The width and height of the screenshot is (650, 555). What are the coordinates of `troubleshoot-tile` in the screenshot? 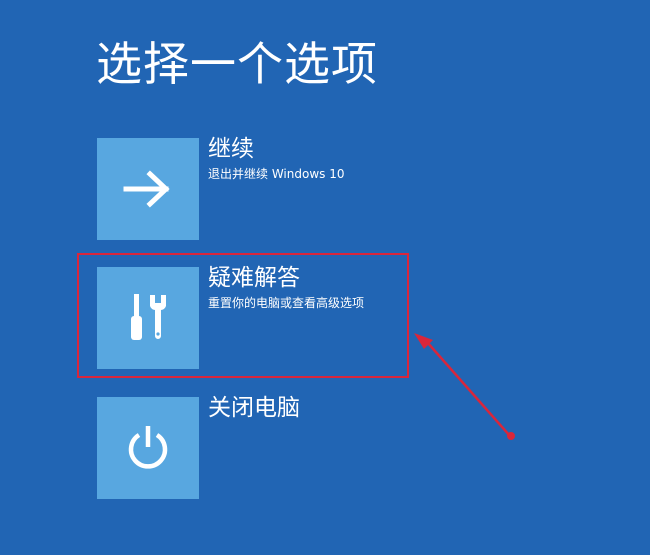 It's located at (148, 318).